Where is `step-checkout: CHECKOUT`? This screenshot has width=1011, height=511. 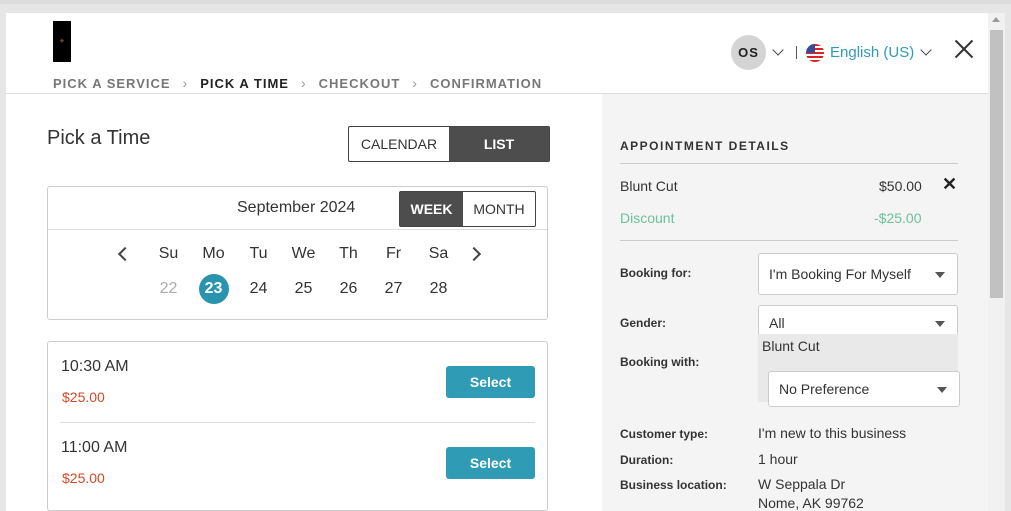 step-checkout: CHECKOUT is located at coordinates (359, 83).